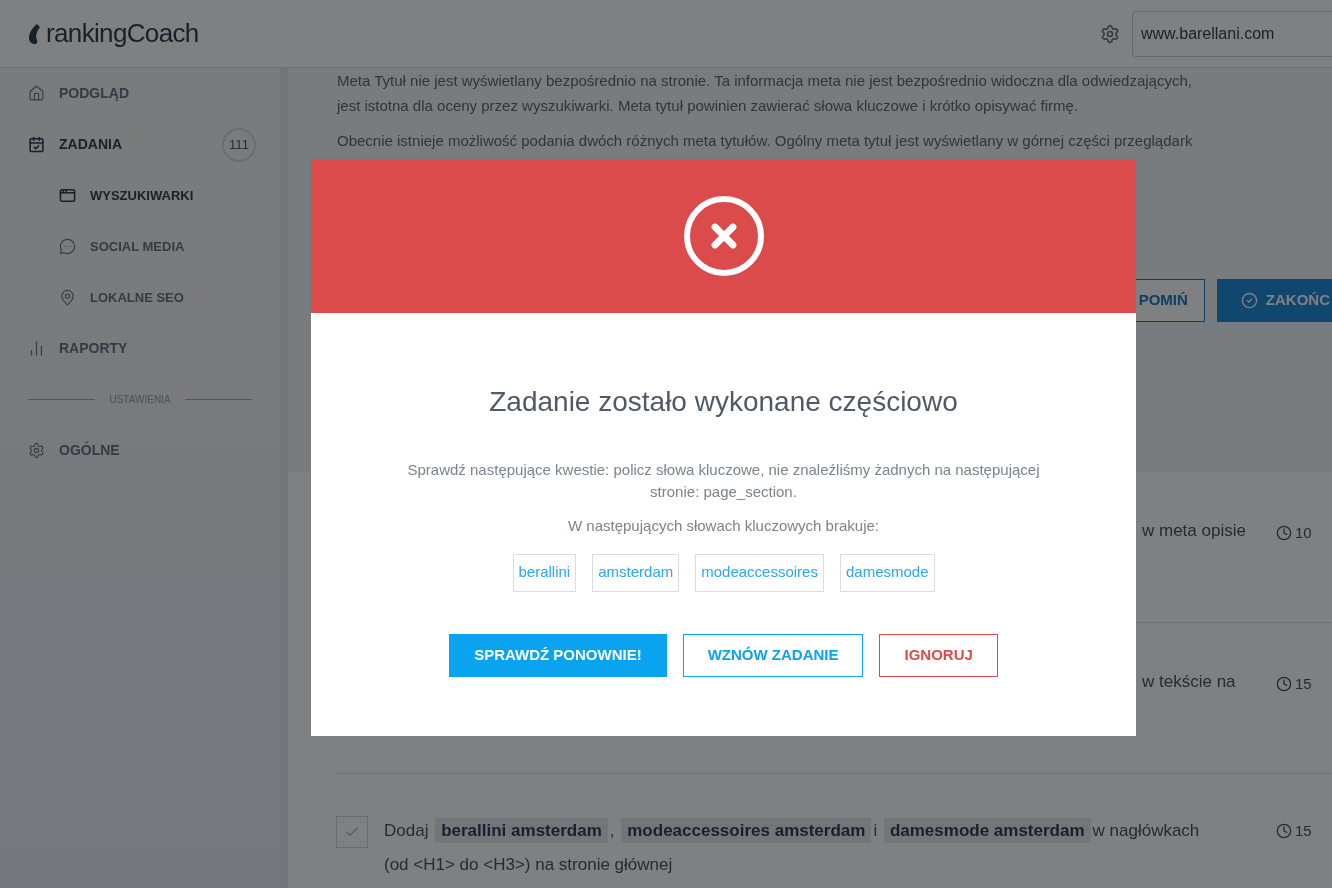 This screenshot has width=1332, height=888. I want to click on sidebar-item: LOKALNE SEO, so click(121, 297).